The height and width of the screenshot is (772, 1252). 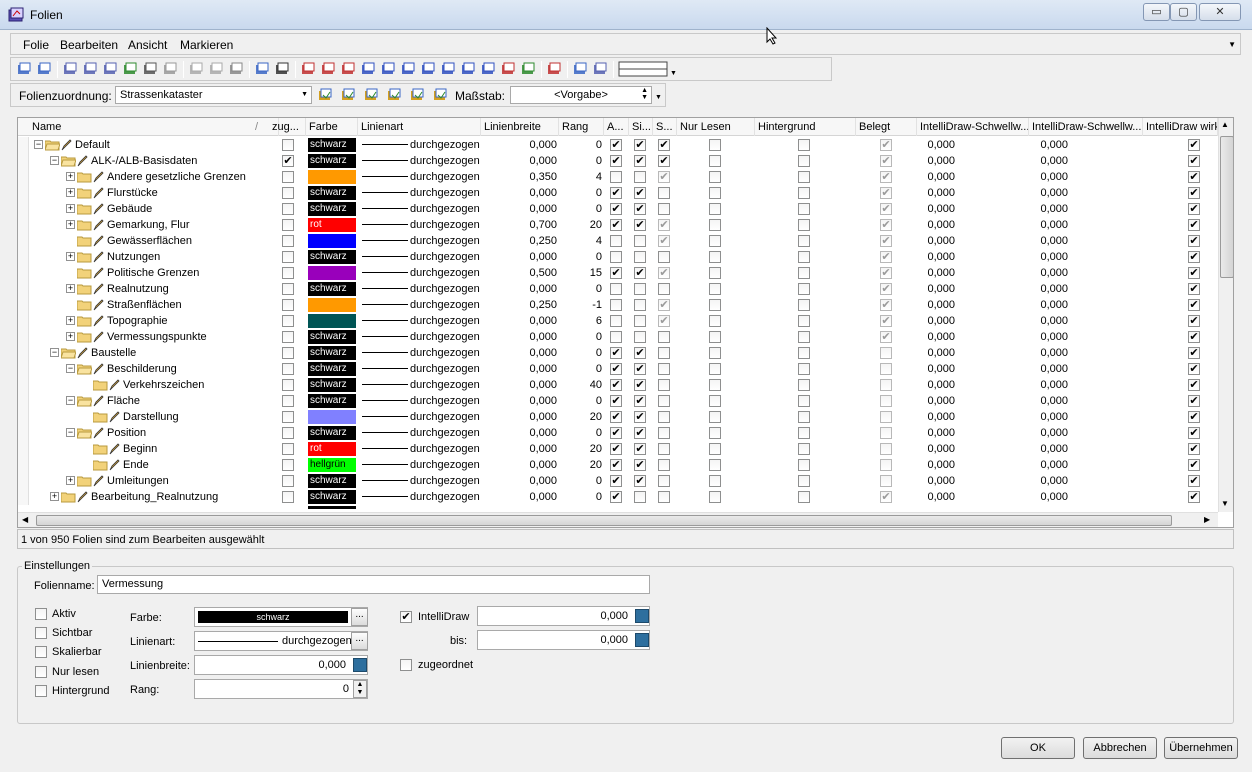 What do you see at coordinates (642, 616) in the screenshot?
I see `calculator-icon` at bounding box center [642, 616].